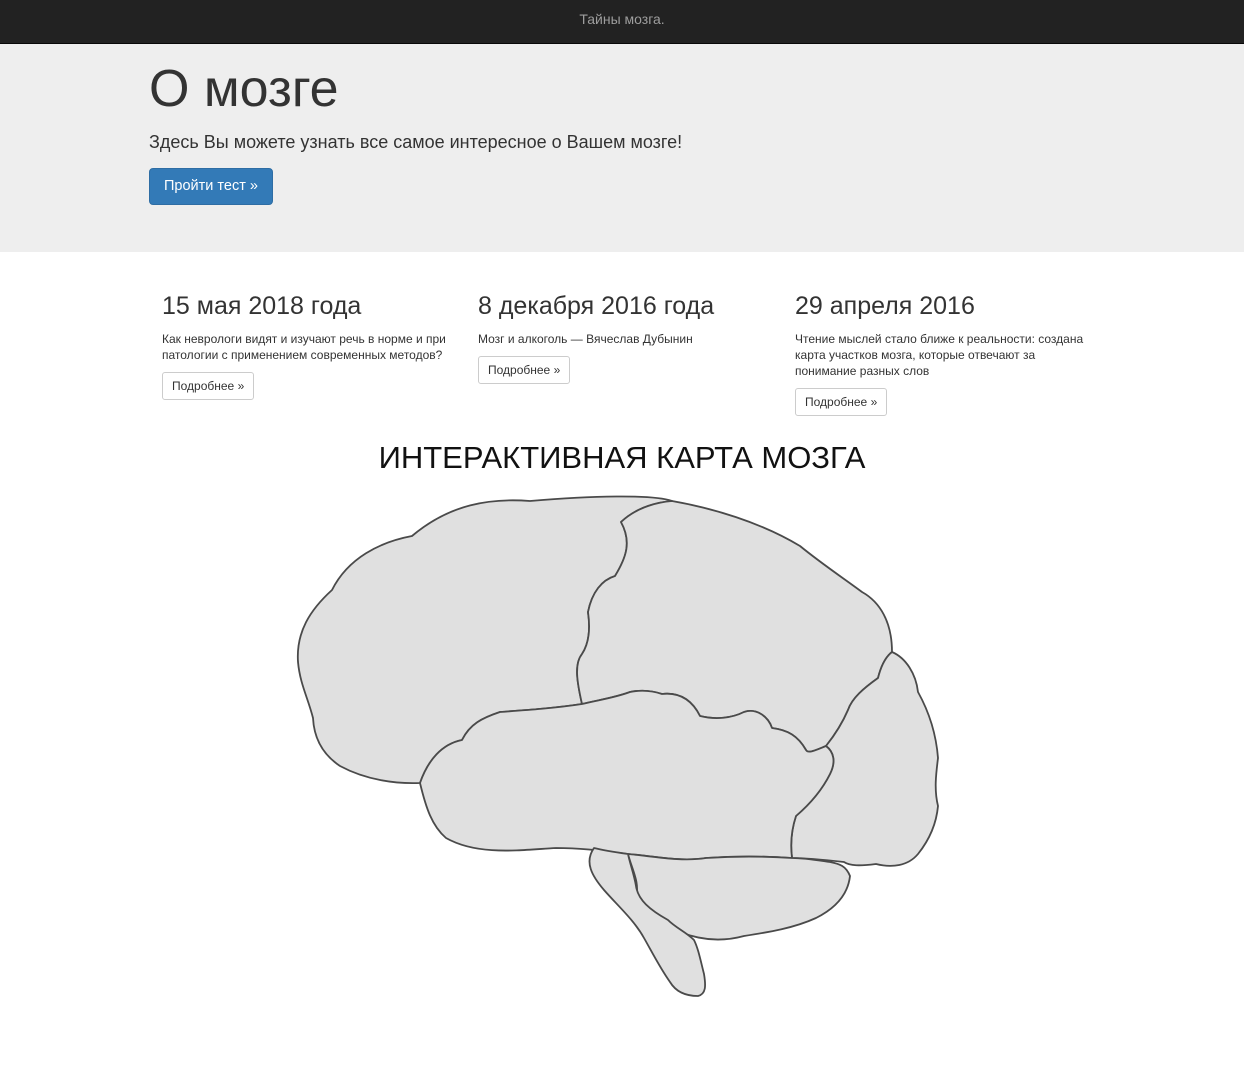  I want to click on news-text: Мозг и алкоголь — Вячеслав Дубынин, so click(585, 339).